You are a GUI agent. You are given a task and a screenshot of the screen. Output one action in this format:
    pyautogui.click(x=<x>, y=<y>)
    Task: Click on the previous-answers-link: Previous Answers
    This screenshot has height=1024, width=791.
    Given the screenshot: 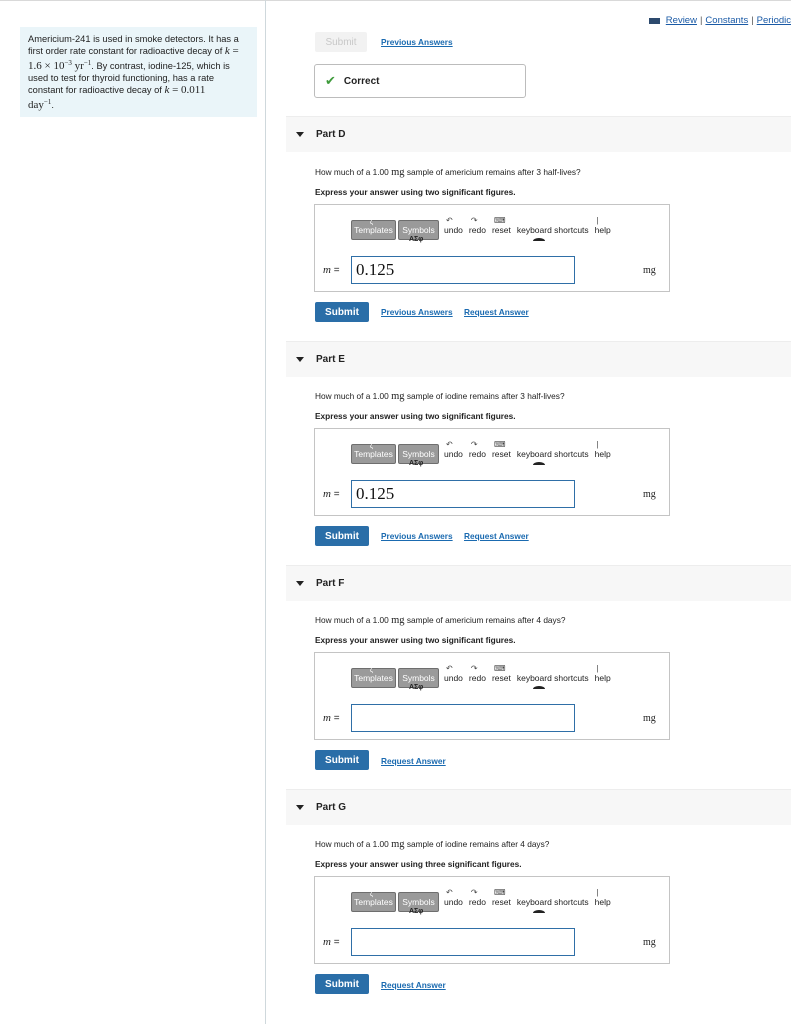 What is the action you would take?
    pyautogui.click(x=417, y=42)
    